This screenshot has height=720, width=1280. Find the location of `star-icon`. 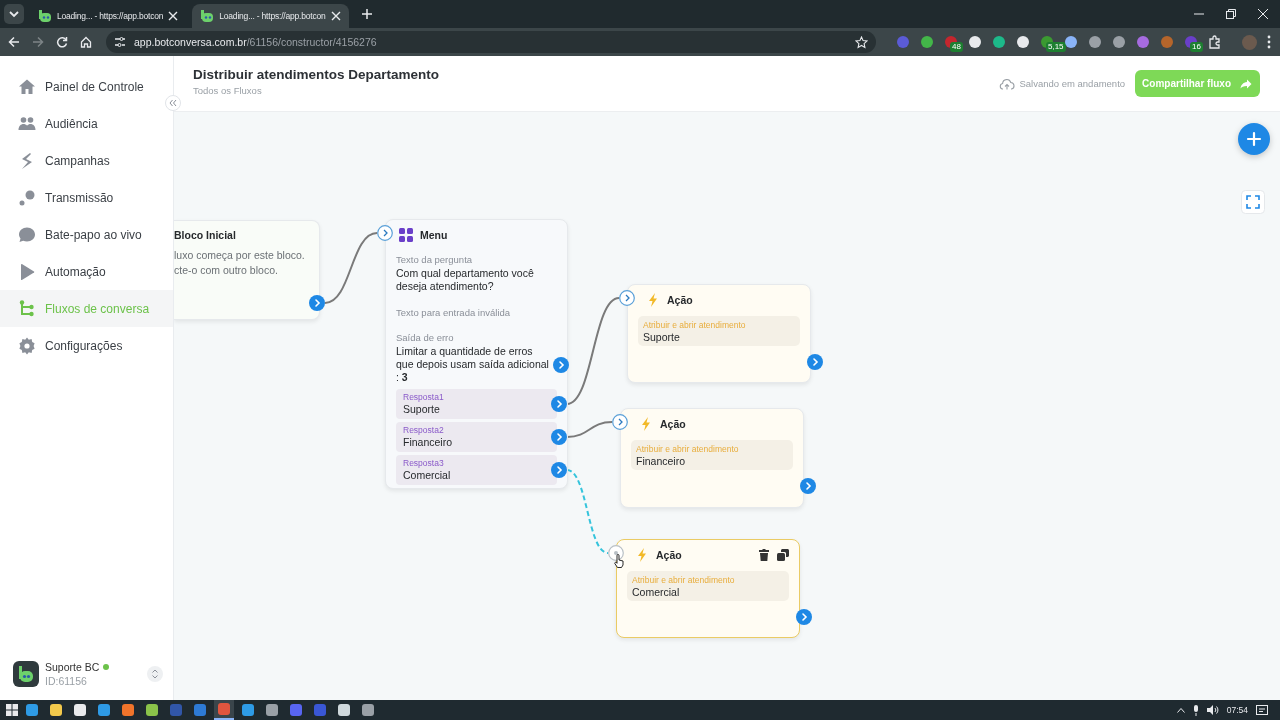

star-icon is located at coordinates (861, 42).